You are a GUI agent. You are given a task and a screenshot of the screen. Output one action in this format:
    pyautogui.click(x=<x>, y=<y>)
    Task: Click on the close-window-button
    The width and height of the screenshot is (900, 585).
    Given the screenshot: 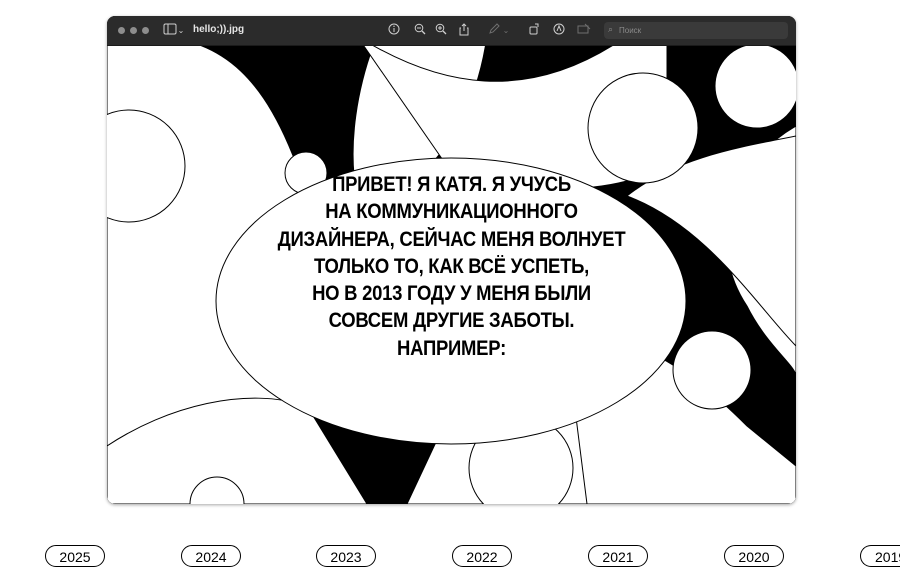 What is the action you would take?
    pyautogui.click(x=121, y=30)
    